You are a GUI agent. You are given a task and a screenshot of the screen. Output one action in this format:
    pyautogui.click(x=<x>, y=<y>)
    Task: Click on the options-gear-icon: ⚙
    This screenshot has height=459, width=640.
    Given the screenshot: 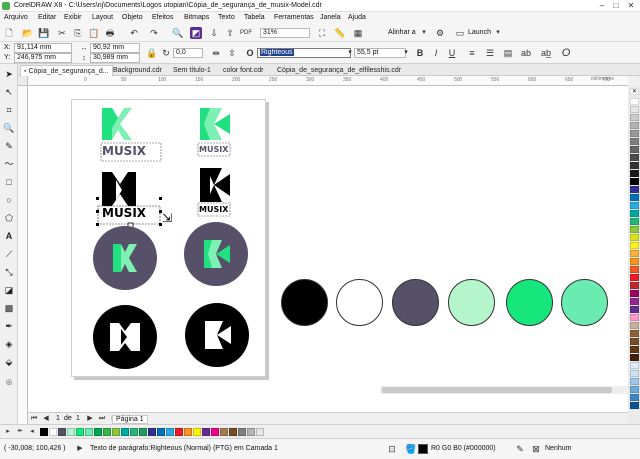 What is the action you would take?
    pyautogui.click(x=440, y=33)
    